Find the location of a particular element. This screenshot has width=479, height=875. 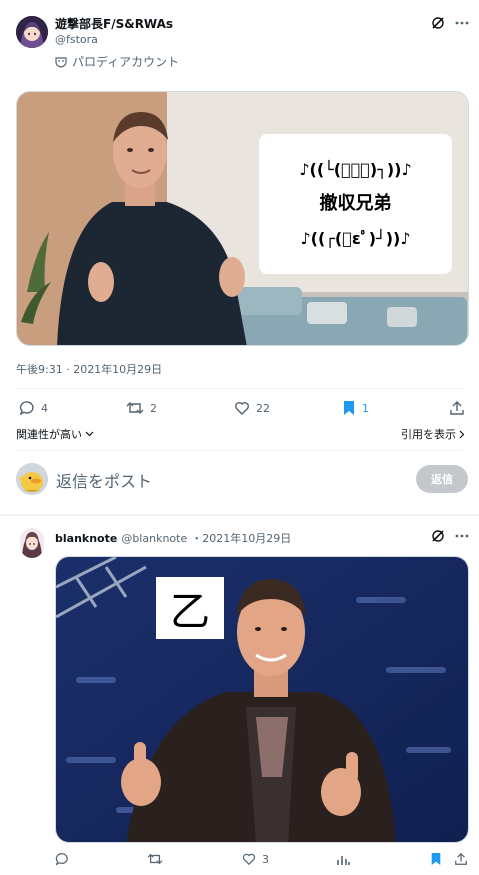

reply-input: 返信をポスト is located at coordinates (104, 480).